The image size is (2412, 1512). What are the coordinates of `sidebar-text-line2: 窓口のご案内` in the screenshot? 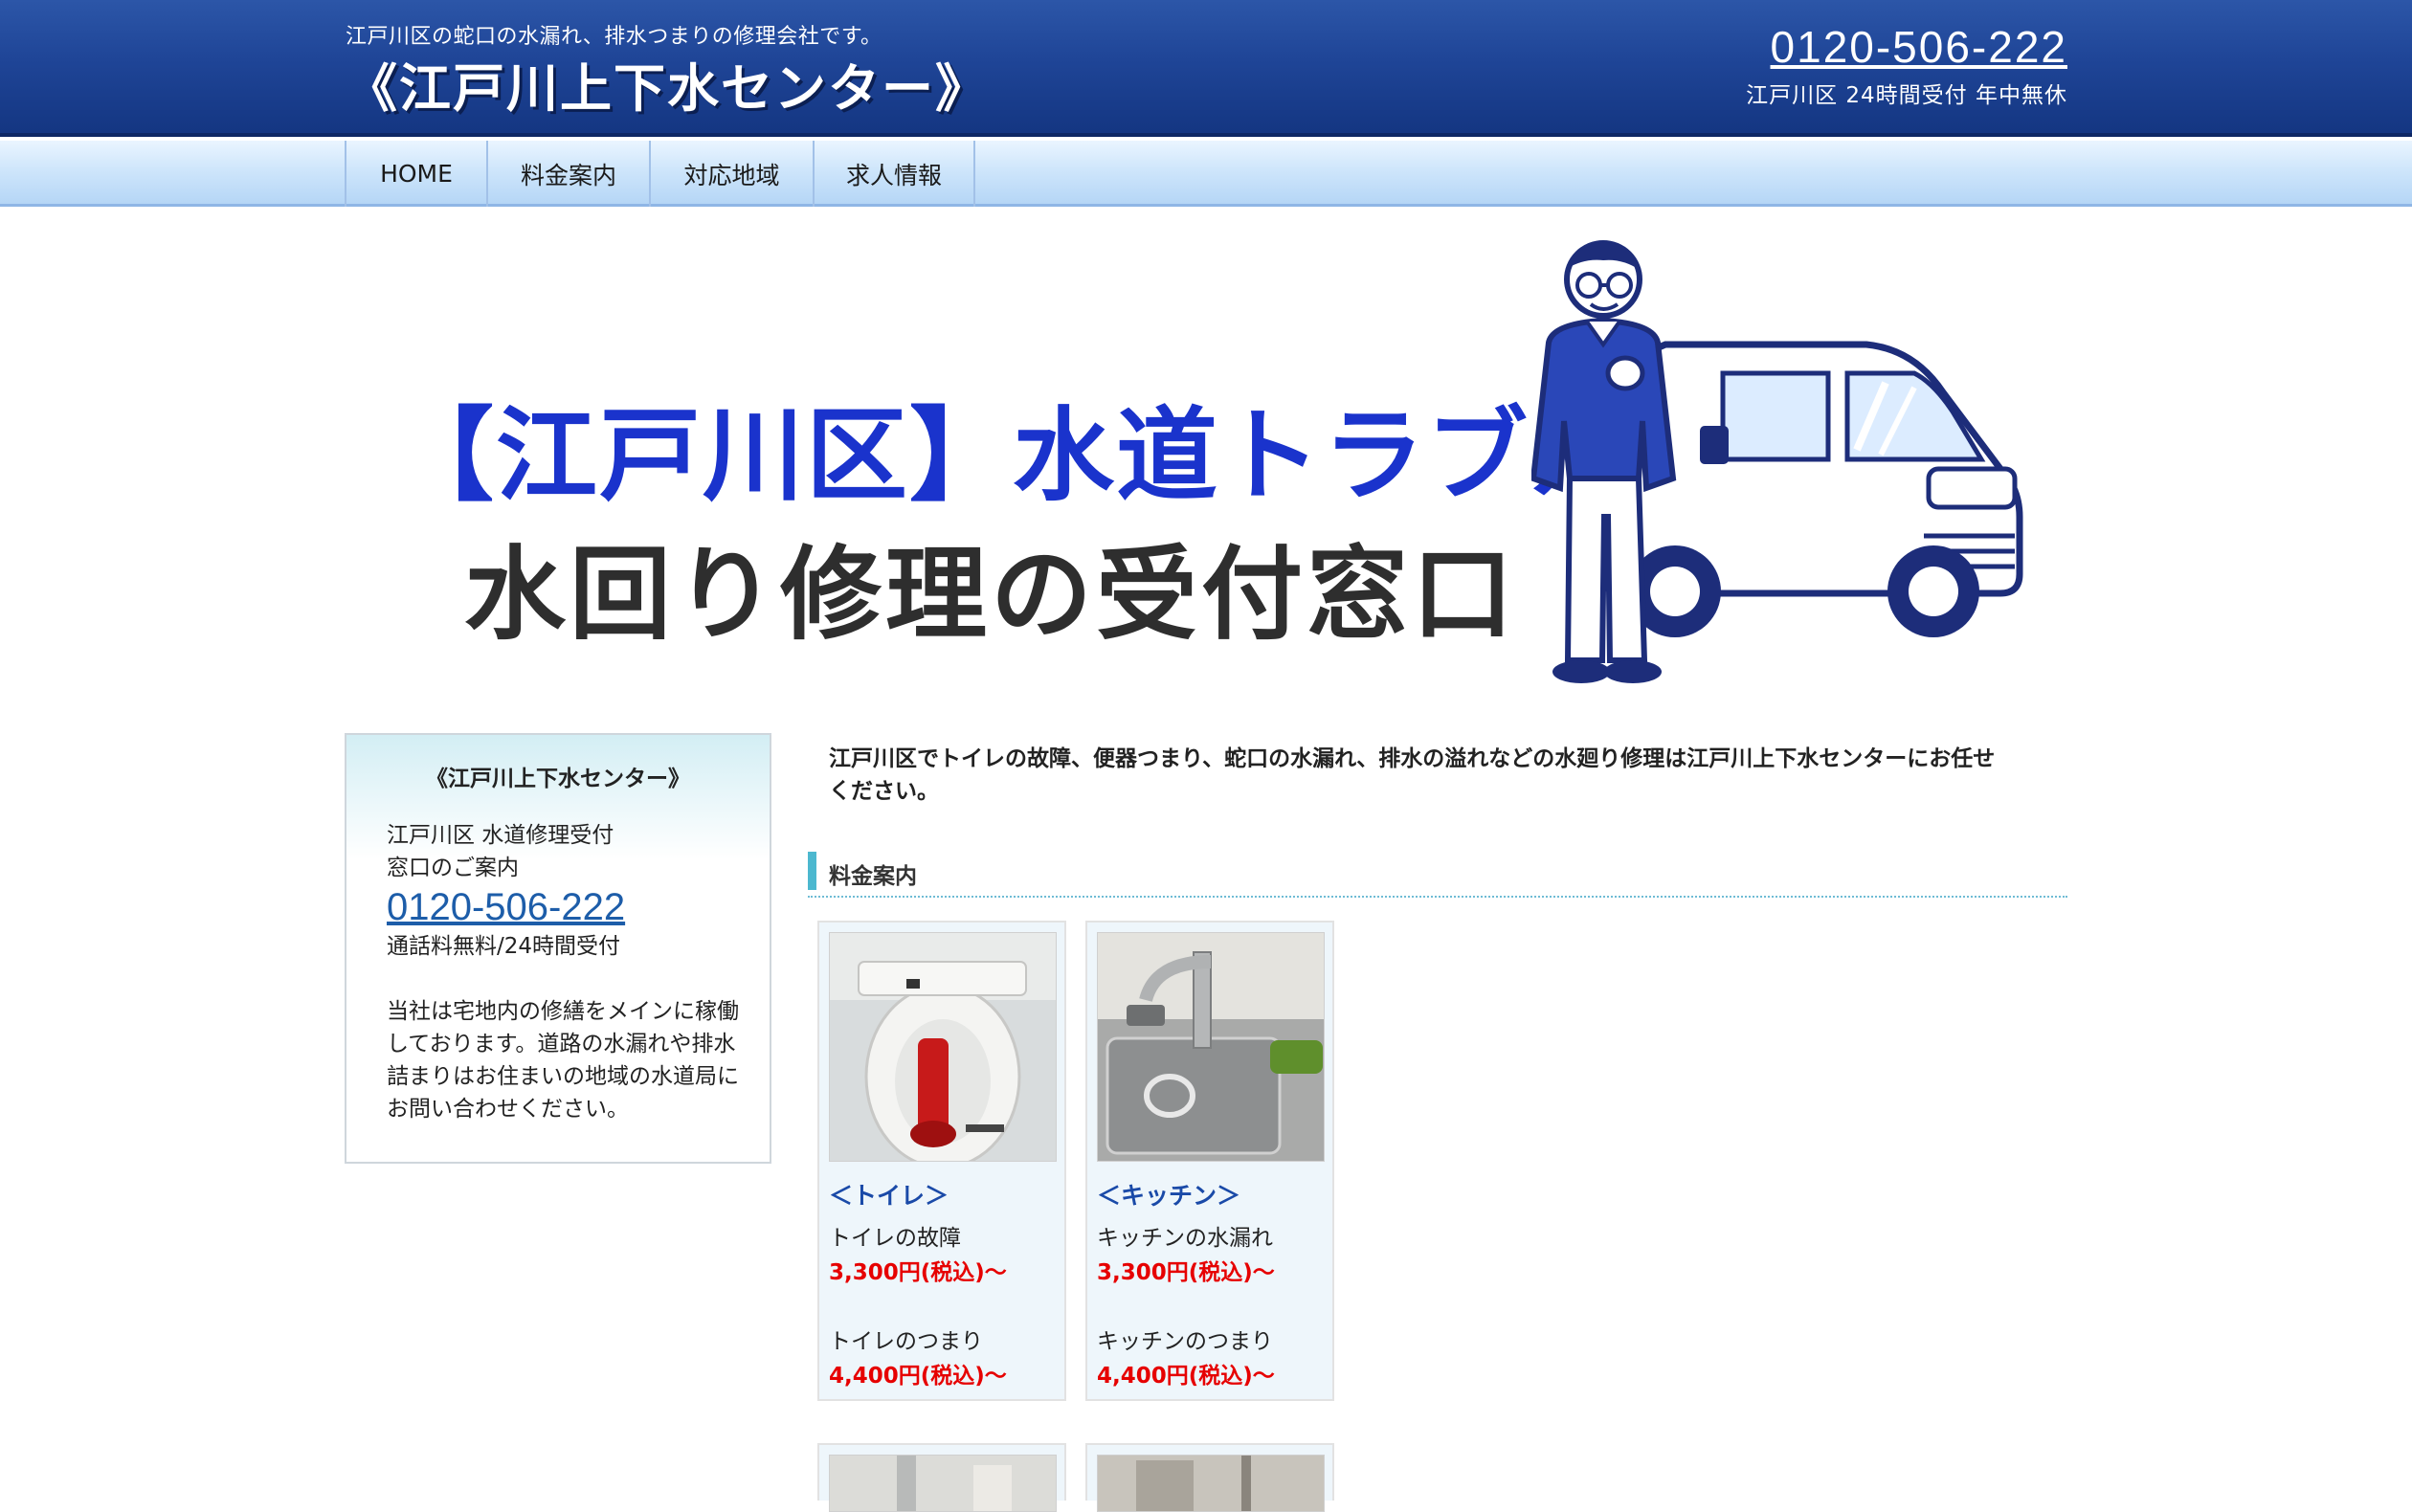 It's located at (453, 868).